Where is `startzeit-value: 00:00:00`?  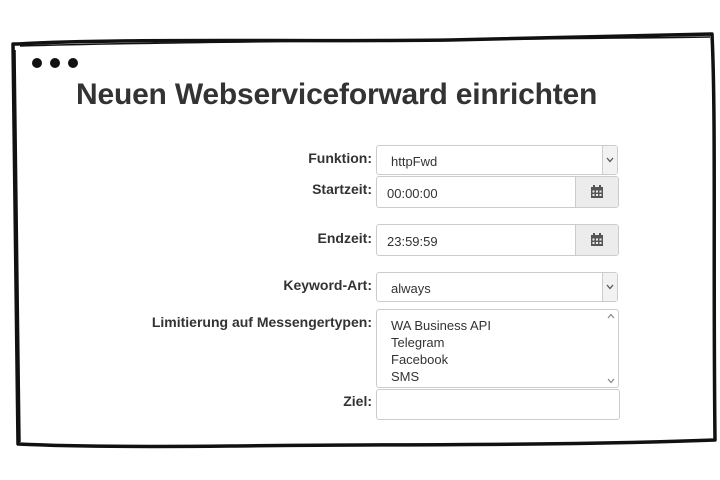
startzeit-value: 00:00:00 is located at coordinates (412, 193).